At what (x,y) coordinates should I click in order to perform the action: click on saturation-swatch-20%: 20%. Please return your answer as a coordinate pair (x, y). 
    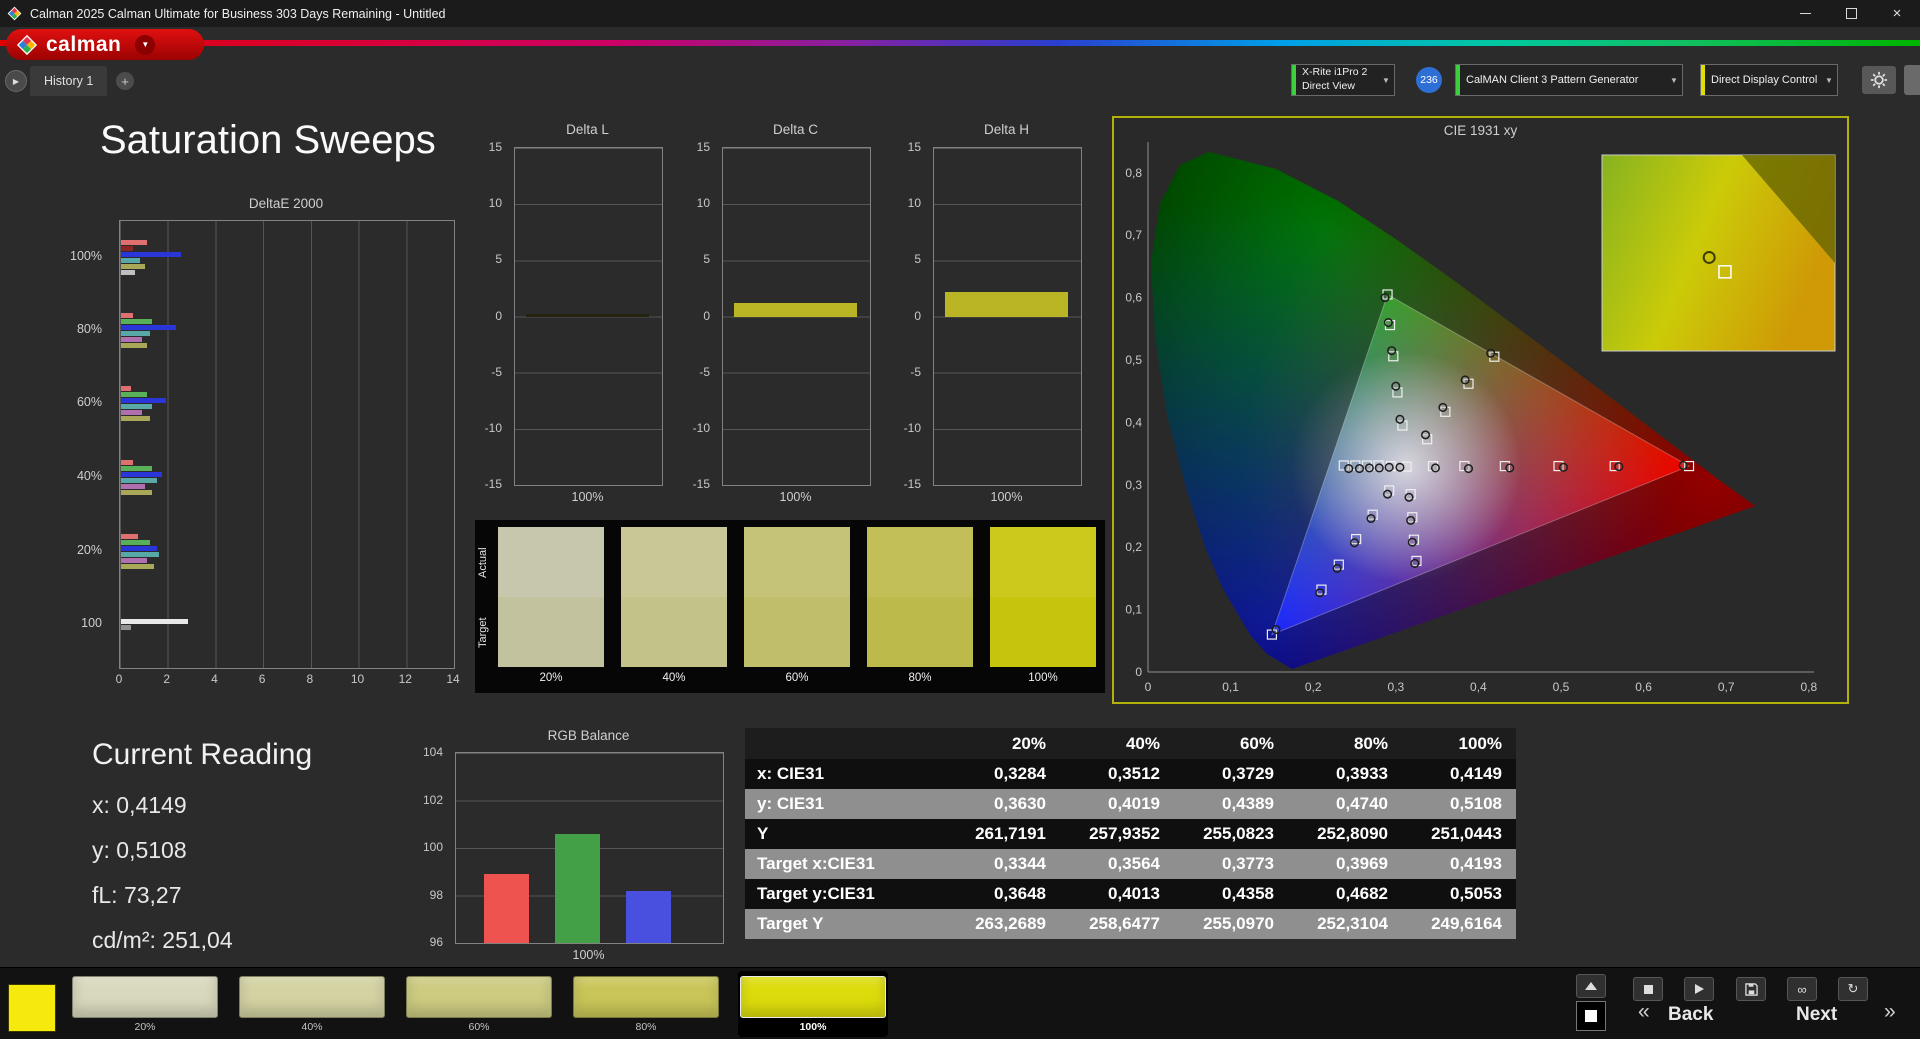
    Looking at the image, I should click on (145, 1004).